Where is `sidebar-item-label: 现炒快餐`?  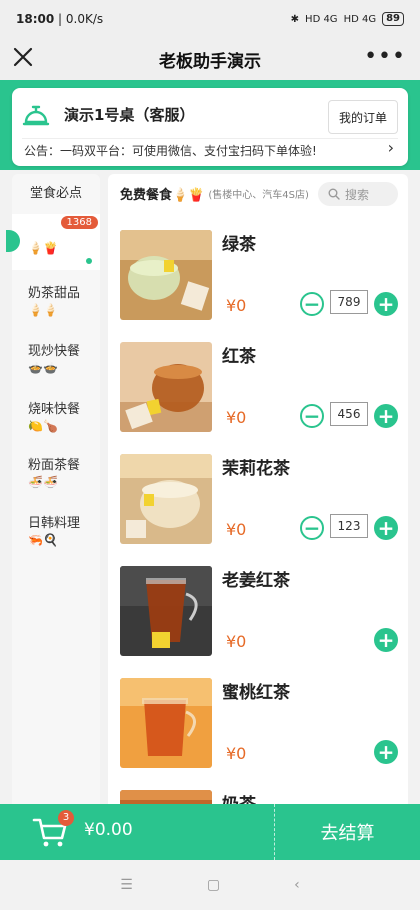
sidebar-item-label: 现炒快餐 is located at coordinates (54, 351).